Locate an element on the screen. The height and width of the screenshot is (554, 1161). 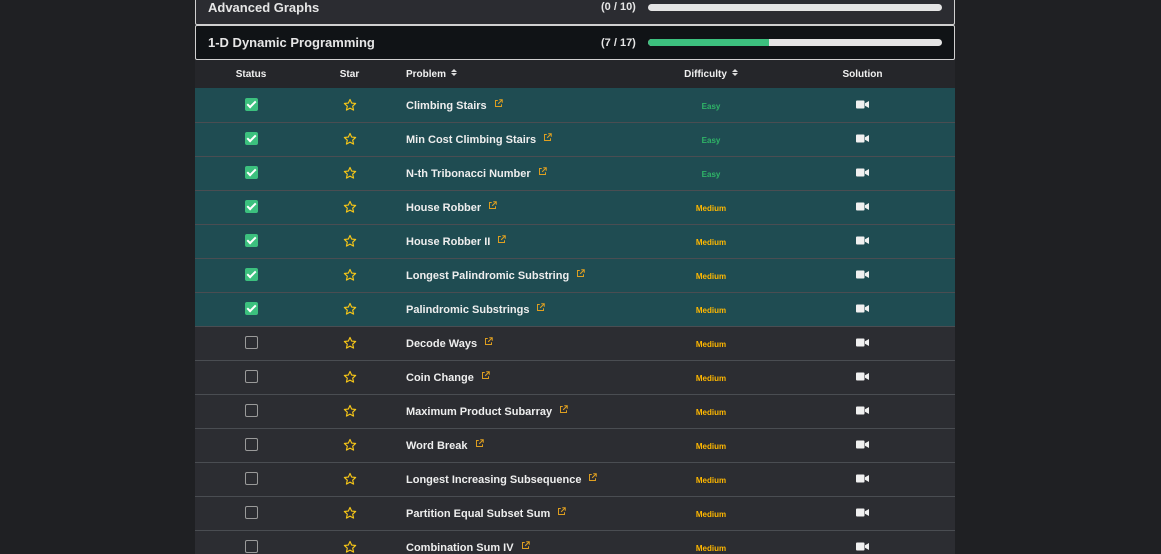
problem-link: Longest Increasing Subsequence is located at coordinates (493, 480).